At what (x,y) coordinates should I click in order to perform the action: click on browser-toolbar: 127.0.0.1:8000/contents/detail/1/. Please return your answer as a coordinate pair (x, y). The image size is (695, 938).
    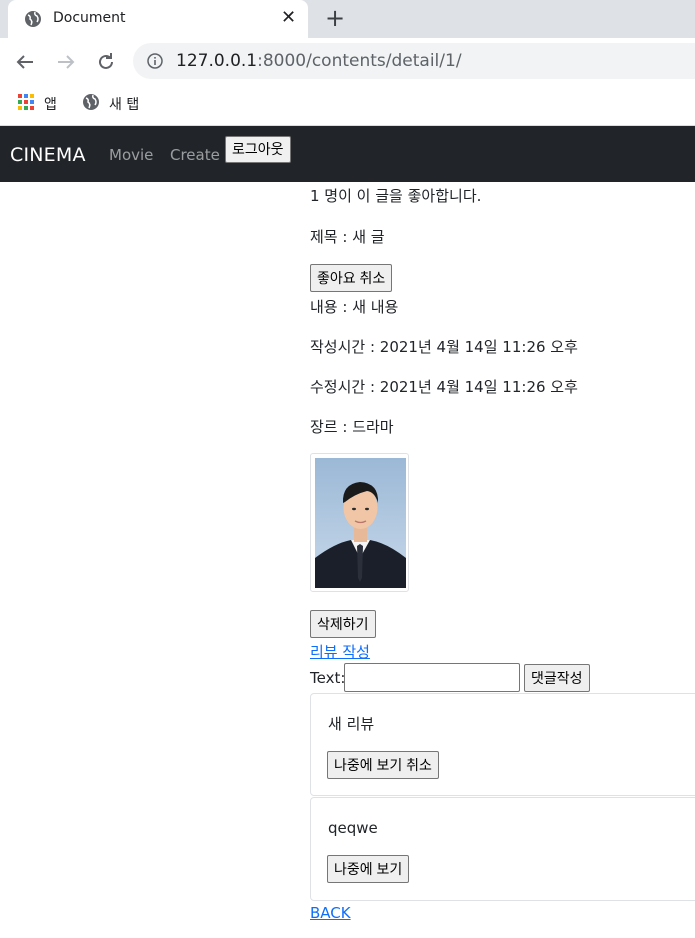
    Looking at the image, I should click on (347, 63).